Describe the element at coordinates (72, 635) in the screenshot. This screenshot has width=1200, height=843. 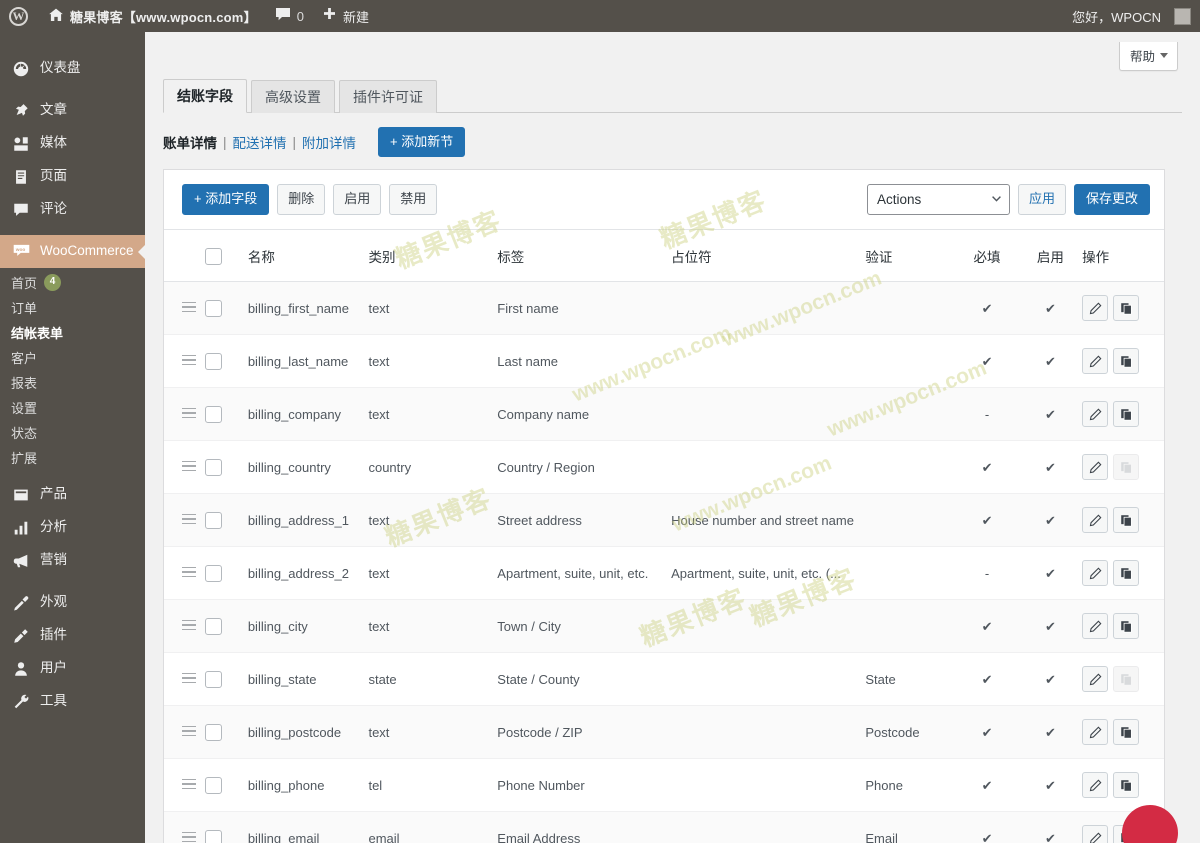
I see `sidebar-item-plugins: 插件` at that location.